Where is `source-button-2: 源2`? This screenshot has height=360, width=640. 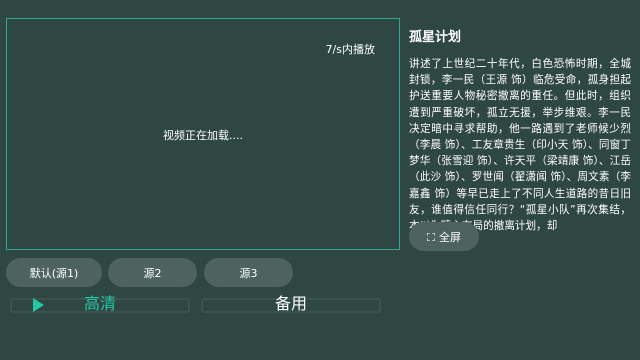
source-button-2: 源2 is located at coordinates (152, 272).